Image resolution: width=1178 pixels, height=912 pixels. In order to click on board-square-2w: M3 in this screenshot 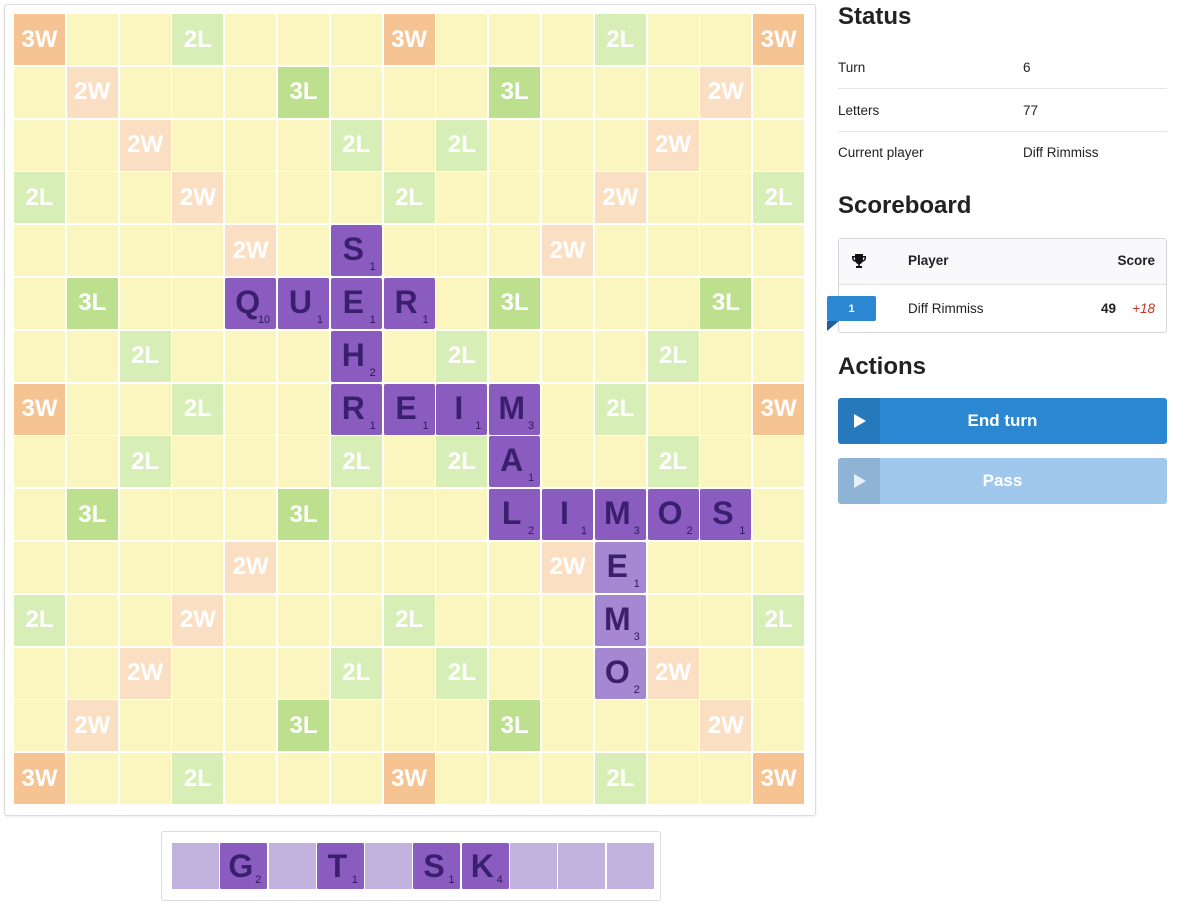, I will do `click(620, 620)`.